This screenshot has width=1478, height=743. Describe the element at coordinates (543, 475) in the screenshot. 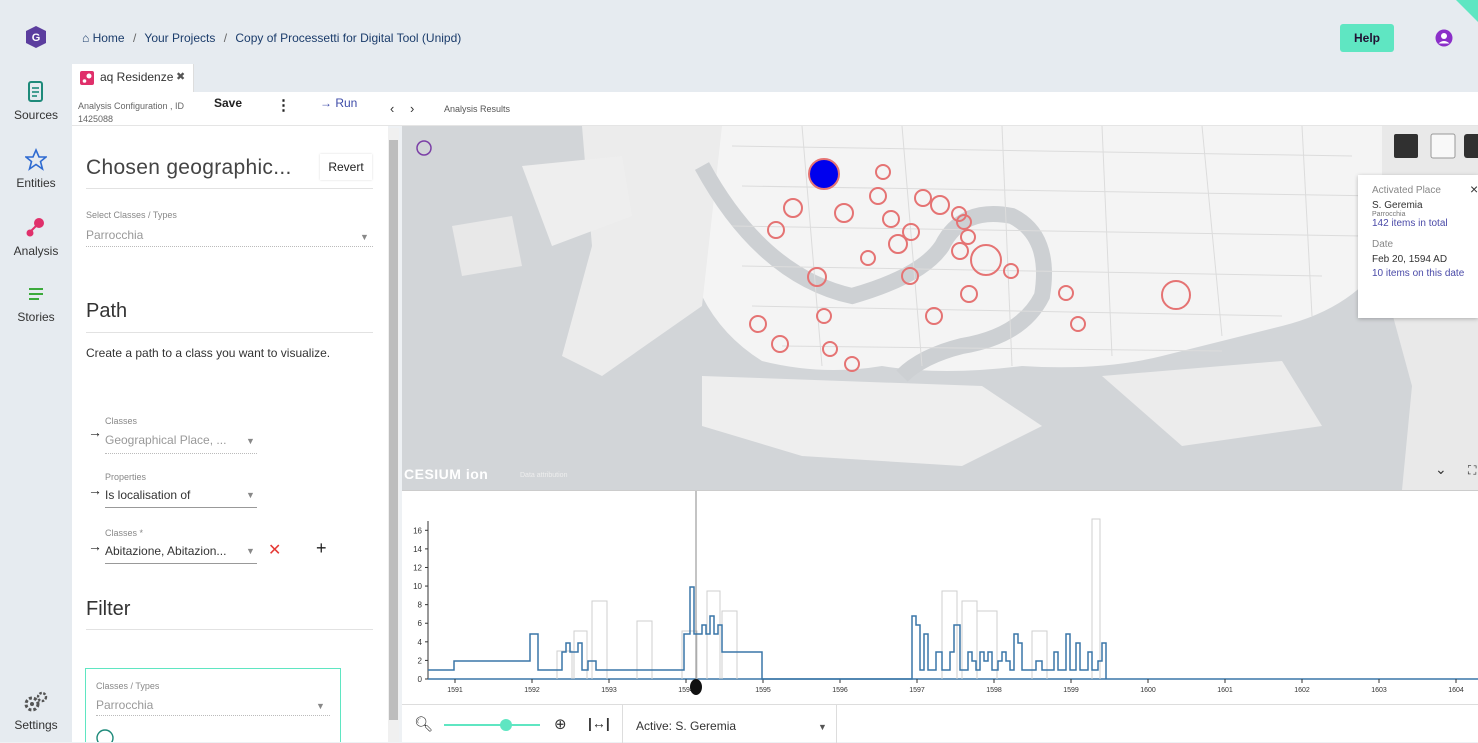

I see `data-attribution-link: Data attribution` at that location.